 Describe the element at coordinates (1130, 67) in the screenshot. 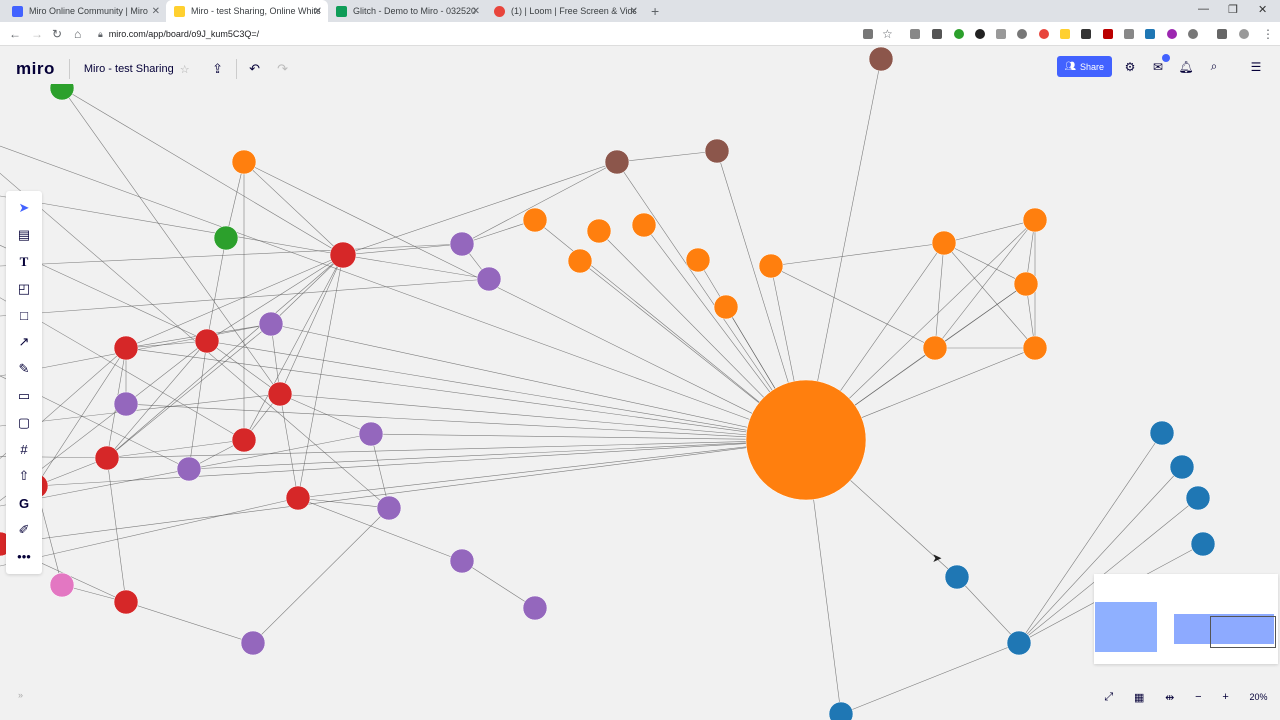

I see `settings-sliders-icon: ⚙` at that location.